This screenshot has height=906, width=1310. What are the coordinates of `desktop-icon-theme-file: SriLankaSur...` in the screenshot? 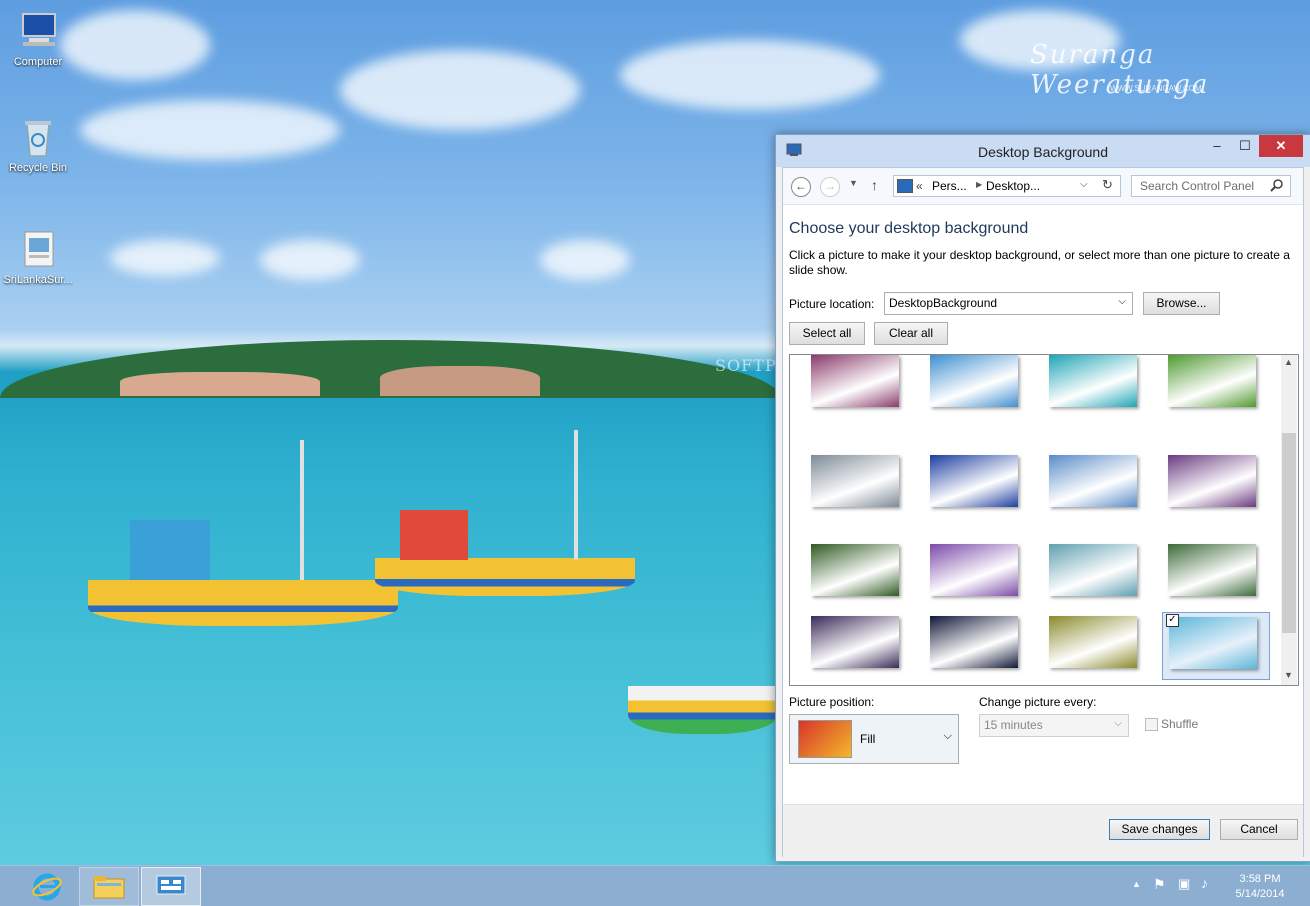 It's located at (38, 257).